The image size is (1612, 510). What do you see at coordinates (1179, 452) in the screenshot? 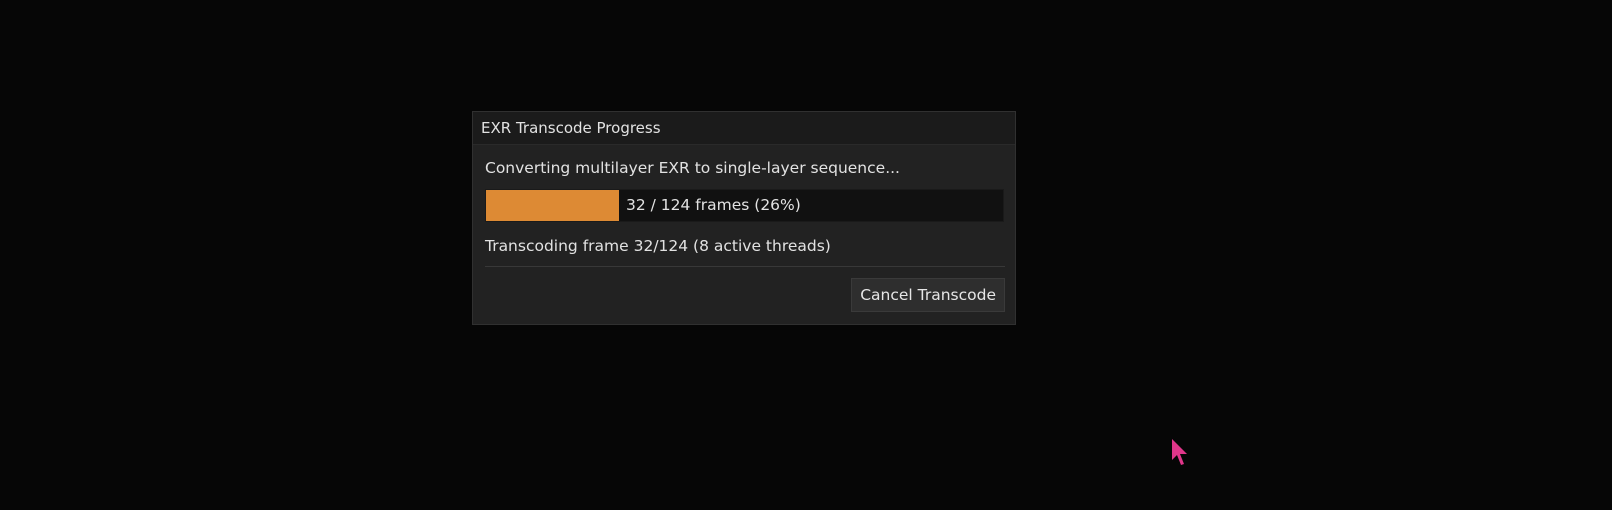
I see `mouse-pointer-icon` at bounding box center [1179, 452].